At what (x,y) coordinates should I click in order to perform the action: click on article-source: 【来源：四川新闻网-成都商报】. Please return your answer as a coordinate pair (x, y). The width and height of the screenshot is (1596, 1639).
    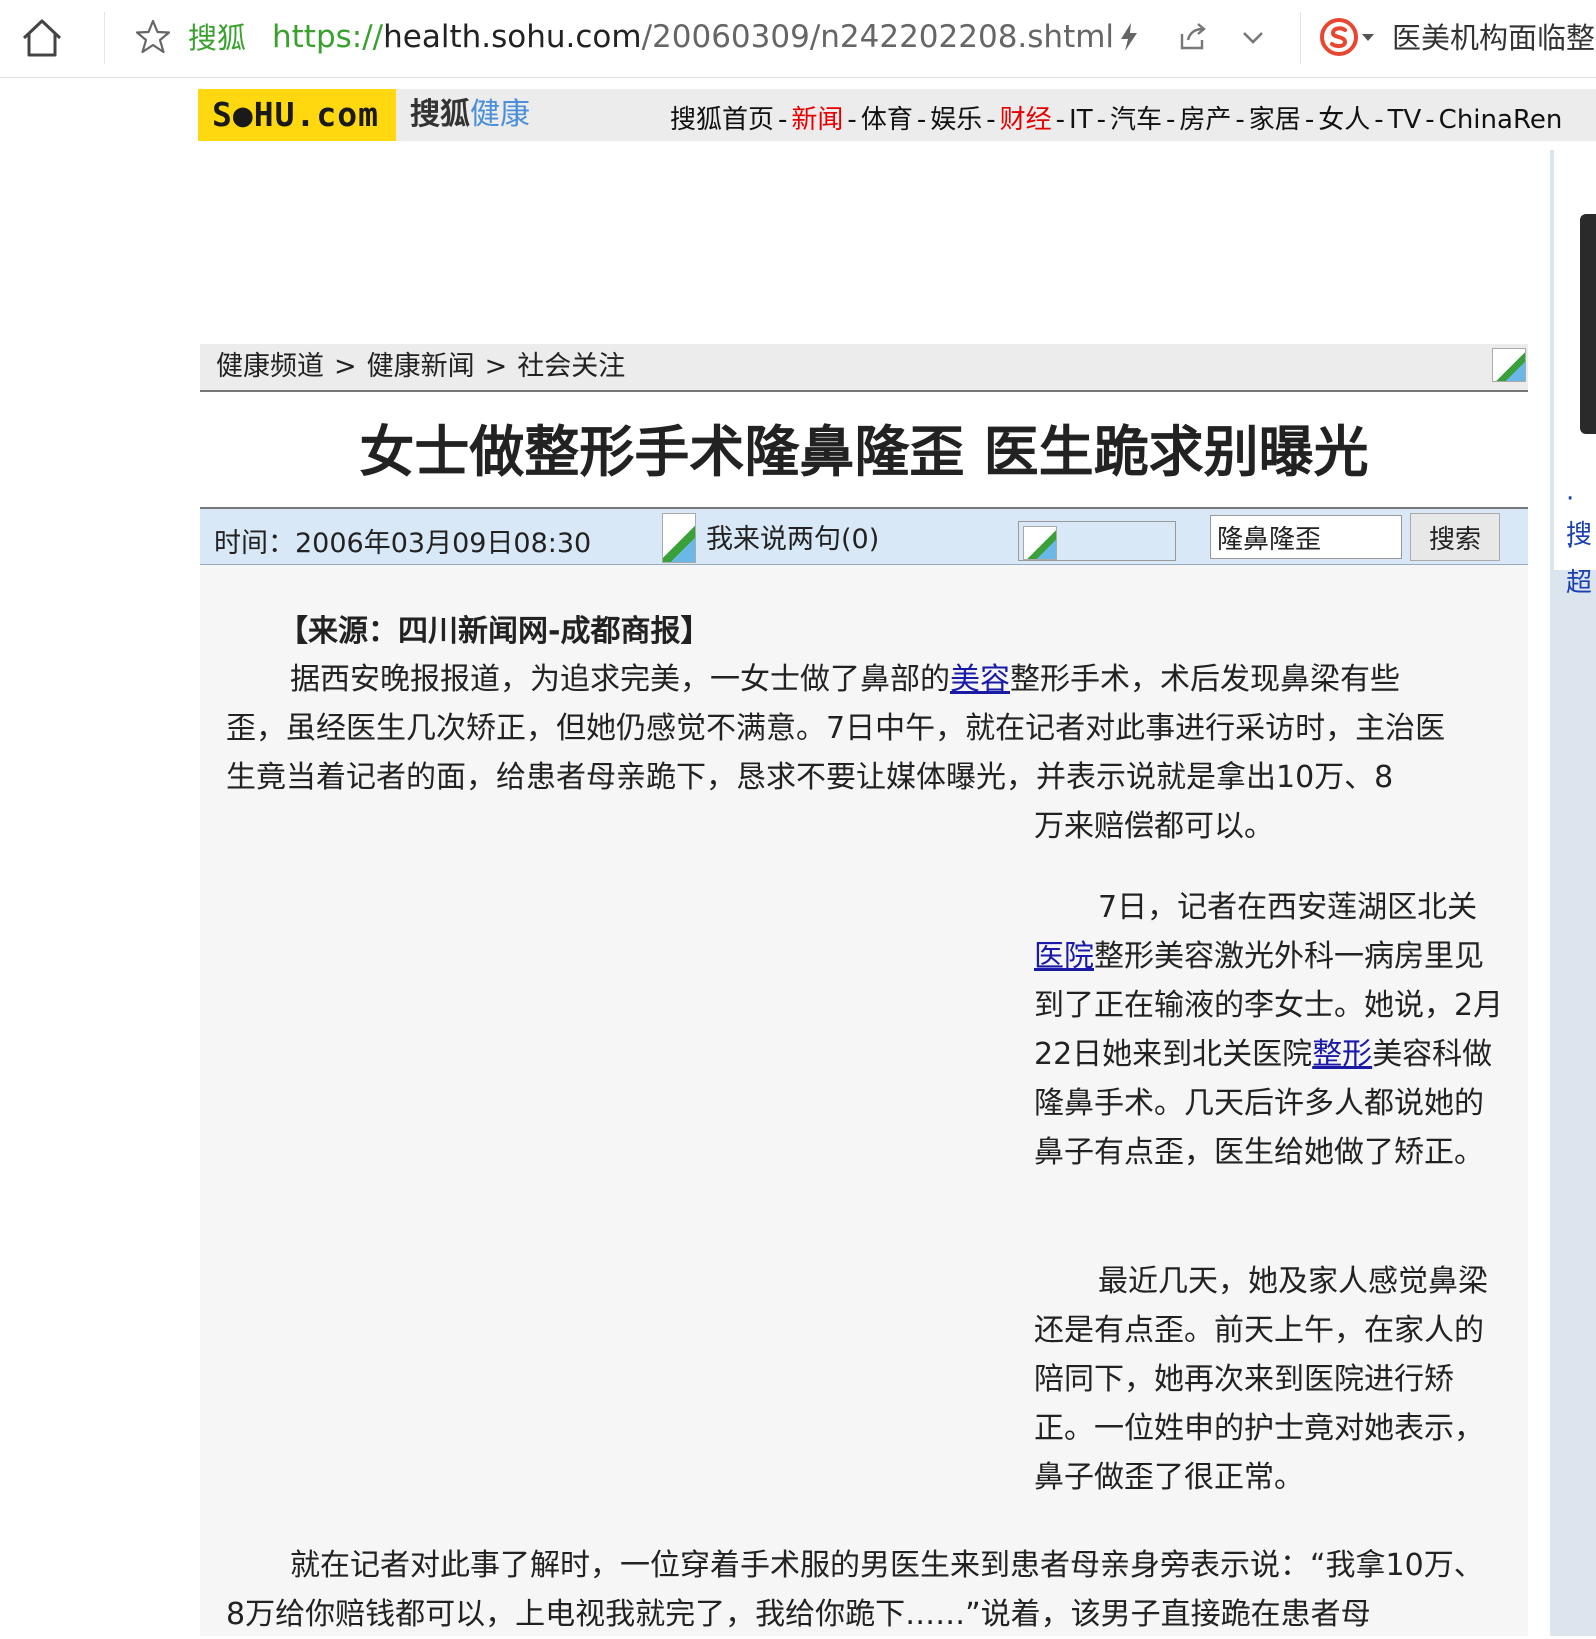
    Looking at the image, I should click on (494, 631).